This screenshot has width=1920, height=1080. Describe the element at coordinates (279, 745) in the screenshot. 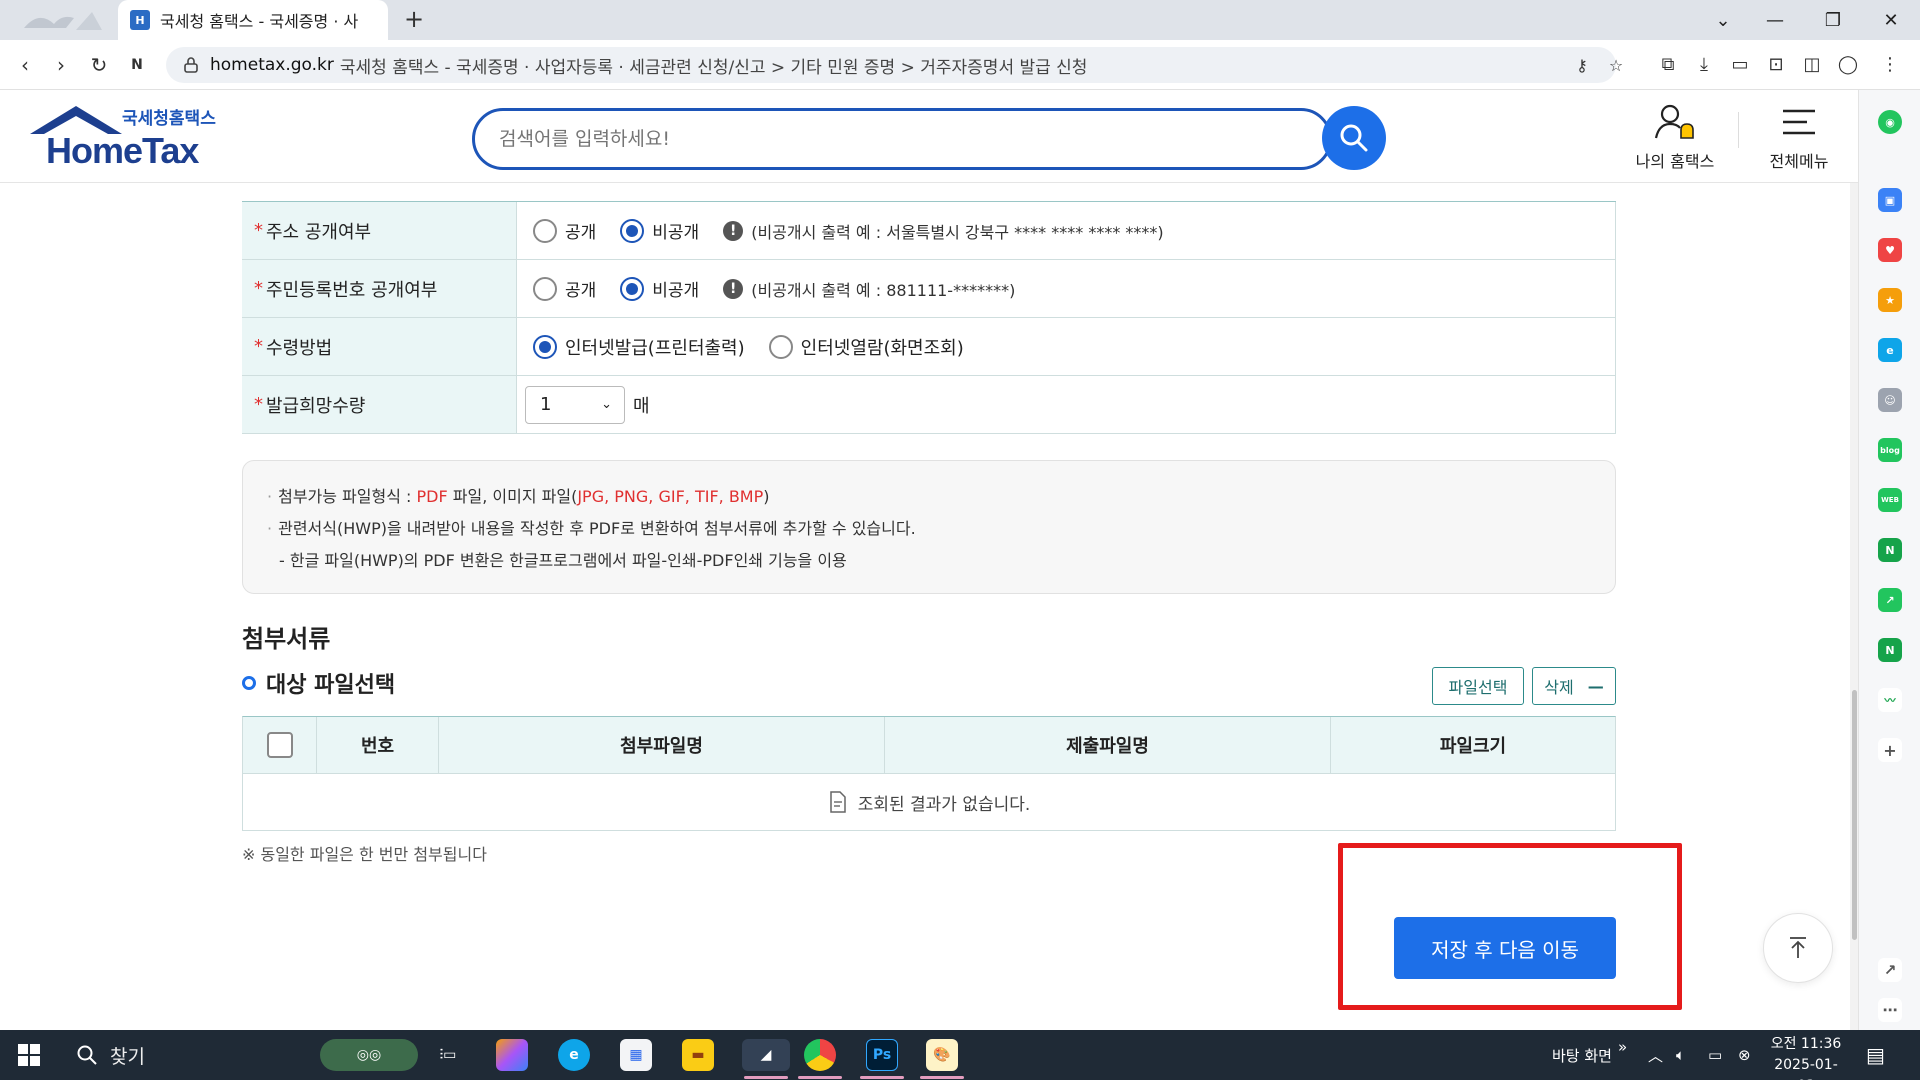

I see `select-all-checkbox` at that location.